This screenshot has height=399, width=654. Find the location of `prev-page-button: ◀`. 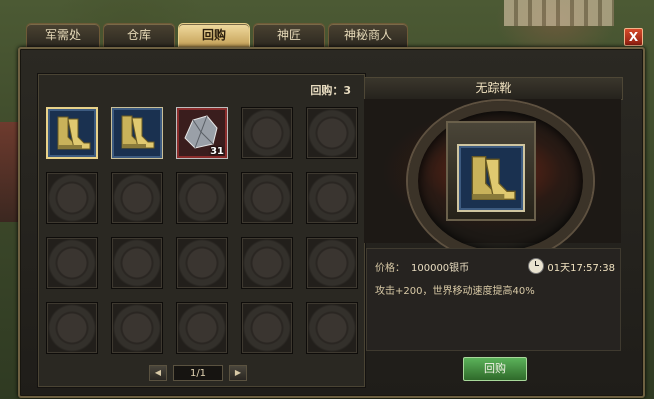

prev-page-button: ◀ is located at coordinates (158, 373).